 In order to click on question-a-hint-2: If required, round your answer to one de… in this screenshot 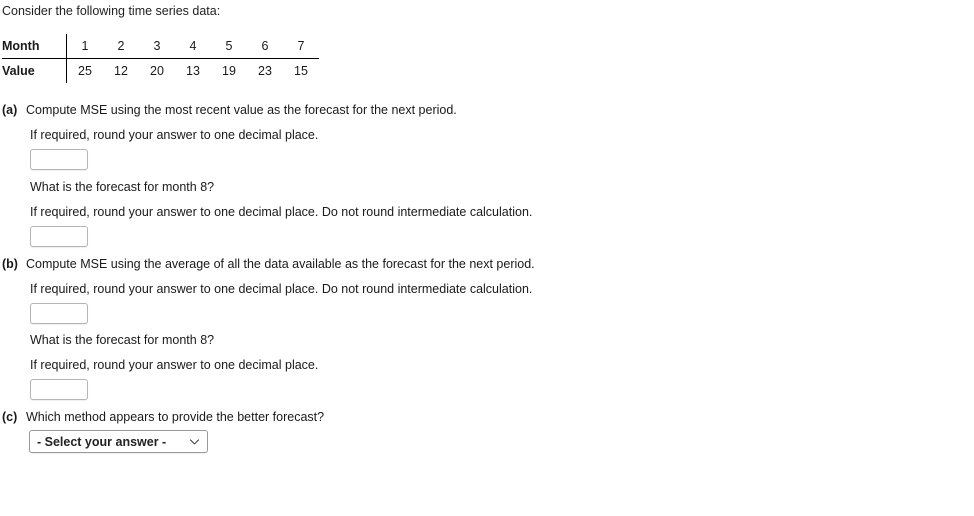, I will do `click(281, 212)`.